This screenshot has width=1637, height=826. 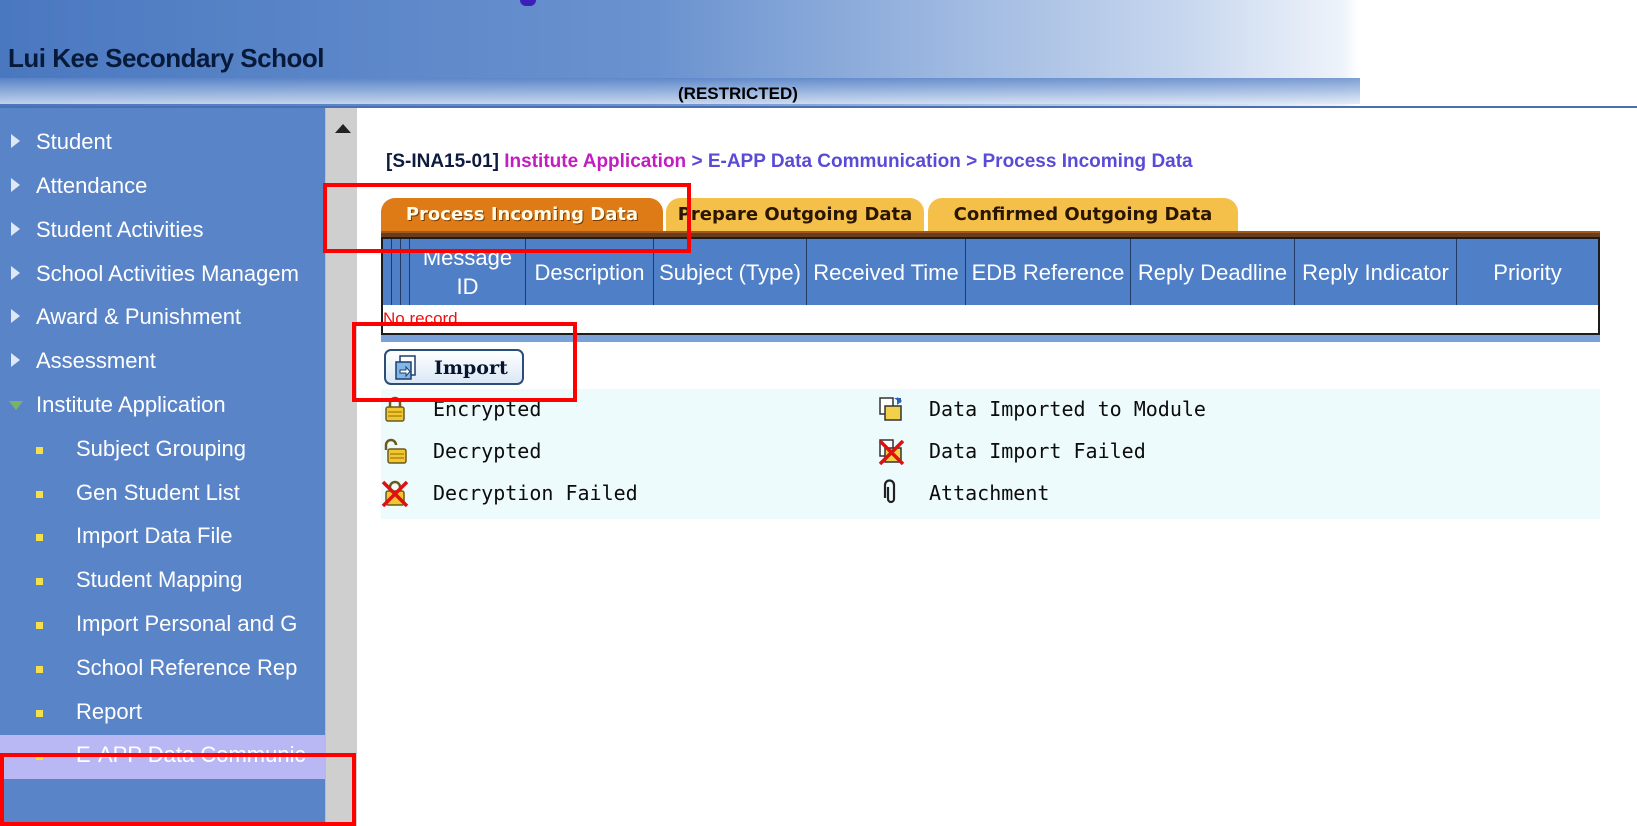 I want to click on paperclip-icon, so click(x=889, y=491).